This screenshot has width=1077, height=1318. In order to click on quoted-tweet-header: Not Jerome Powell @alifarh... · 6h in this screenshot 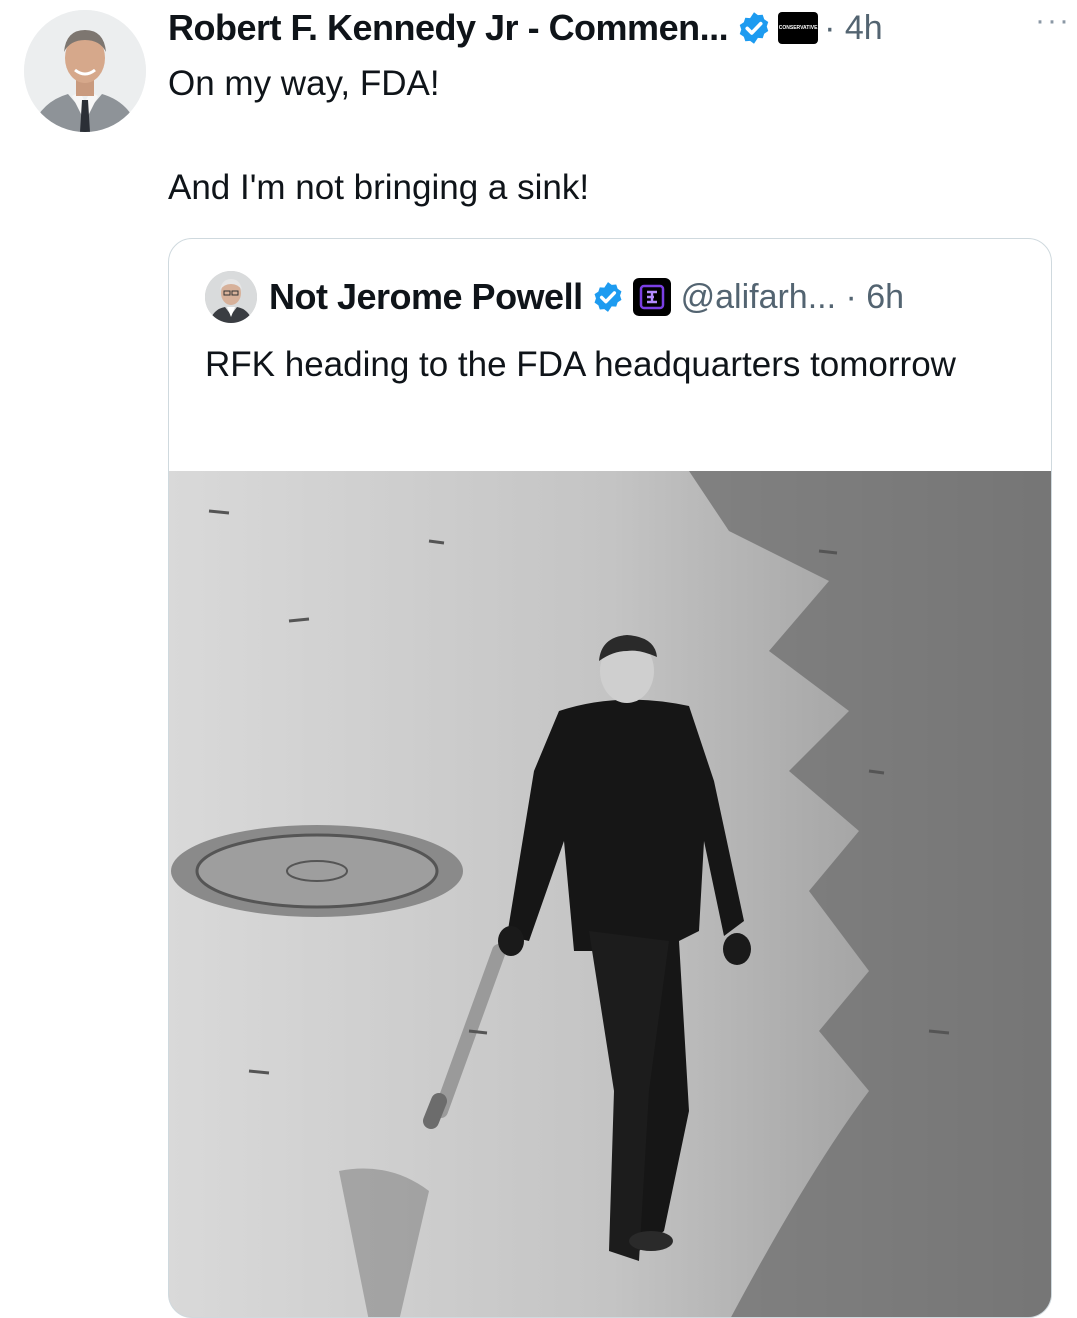, I will do `click(554, 297)`.